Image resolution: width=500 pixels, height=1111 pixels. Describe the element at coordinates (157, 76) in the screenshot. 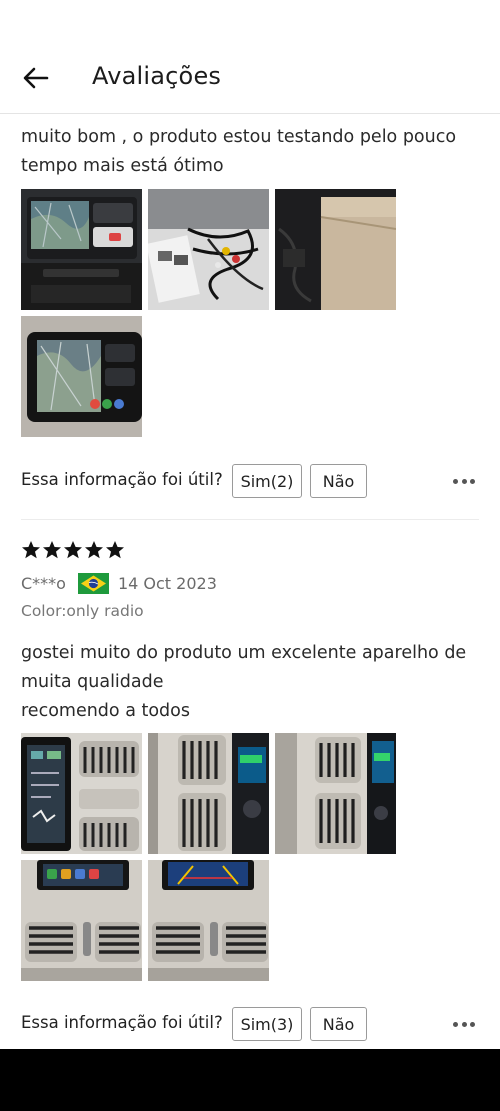

I see `page-title: Avaliações` at that location.